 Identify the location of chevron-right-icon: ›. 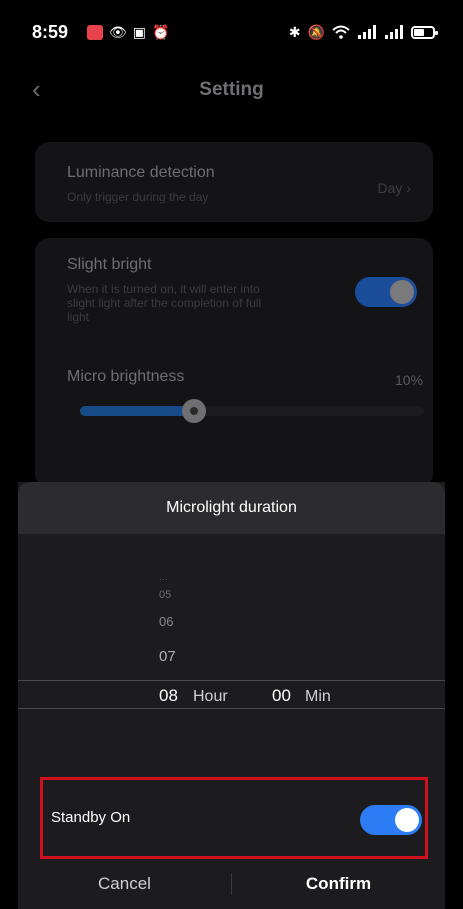
(408, 188).